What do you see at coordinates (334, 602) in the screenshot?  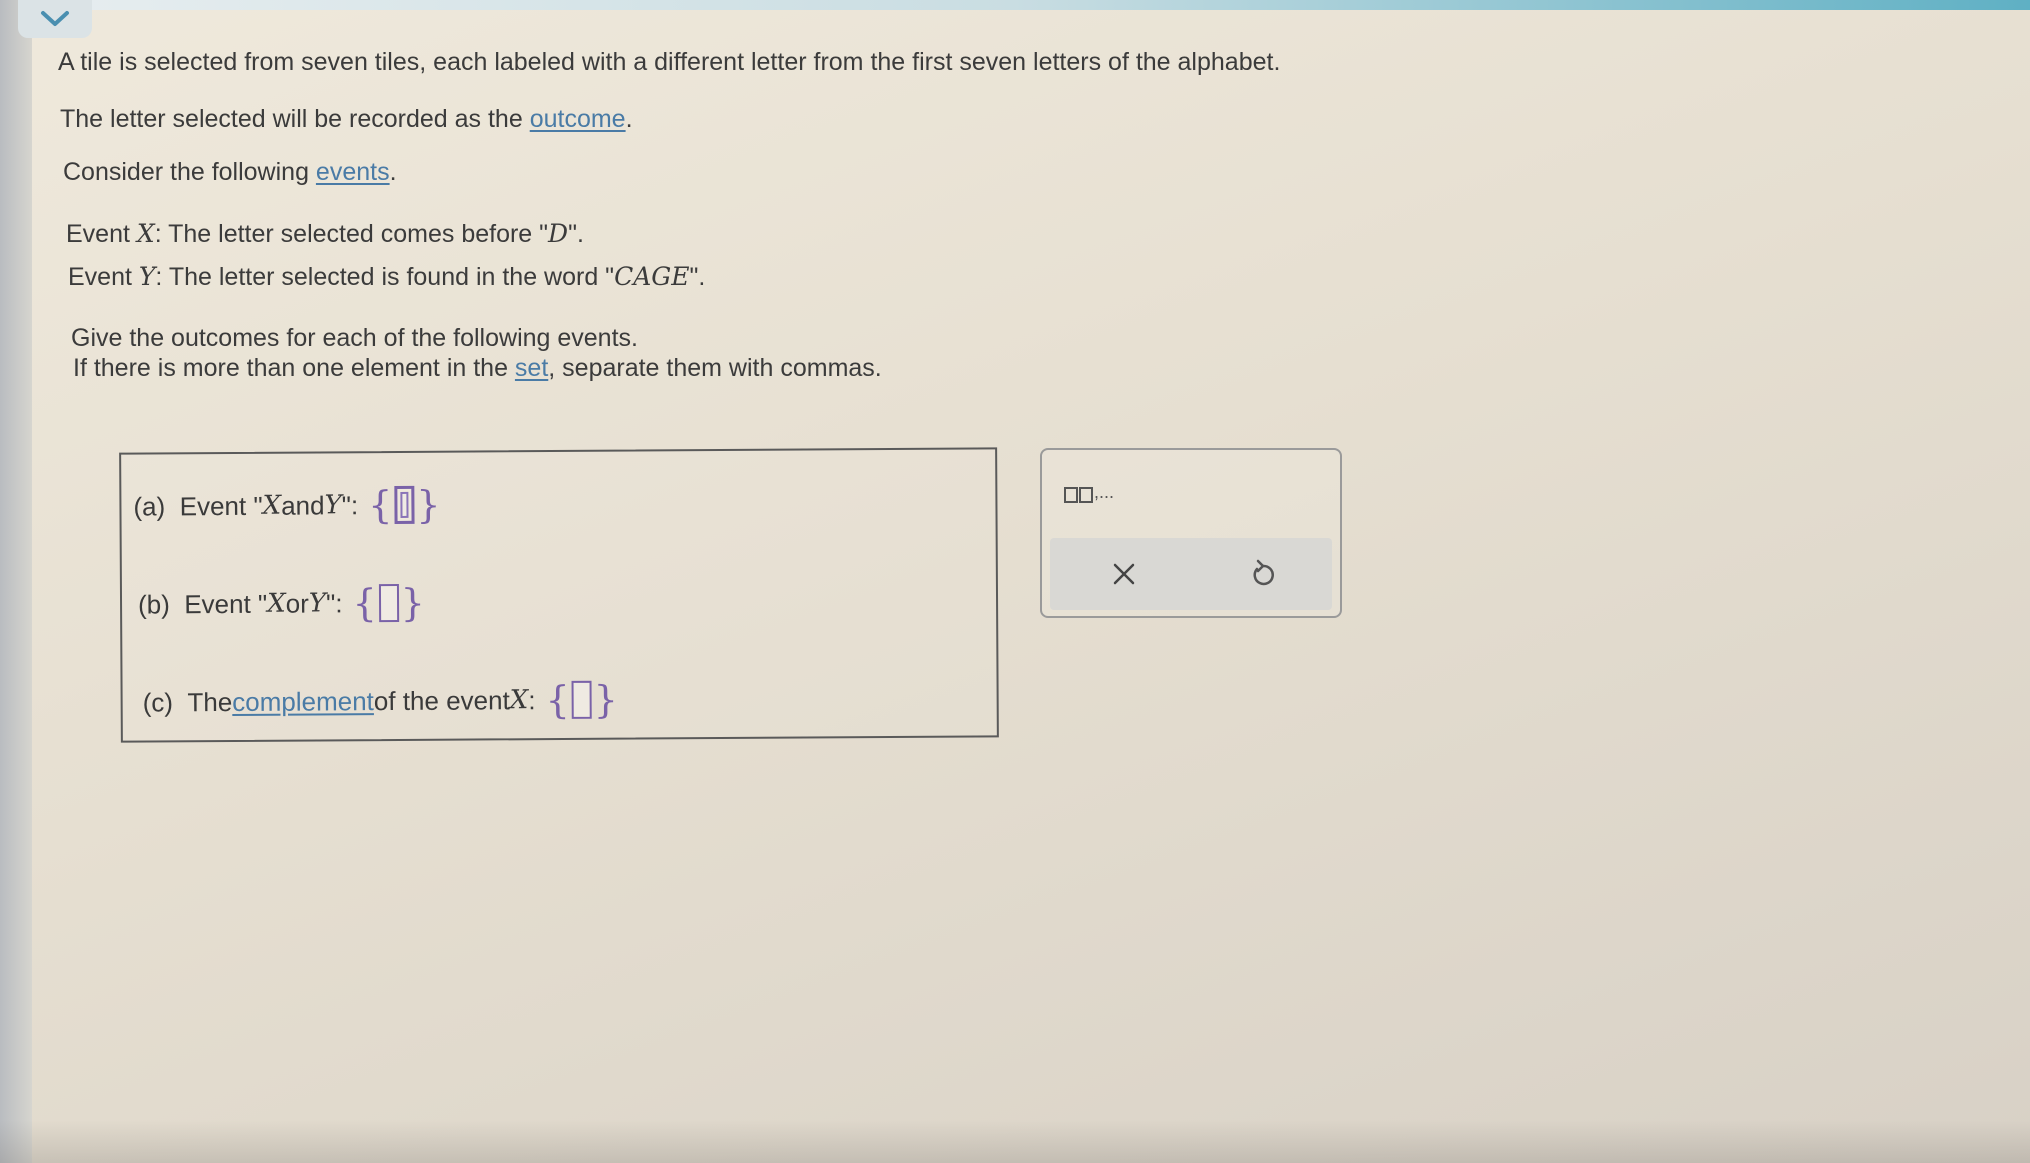 I see `part-b-post: ":` at bounding box center [334, 602].